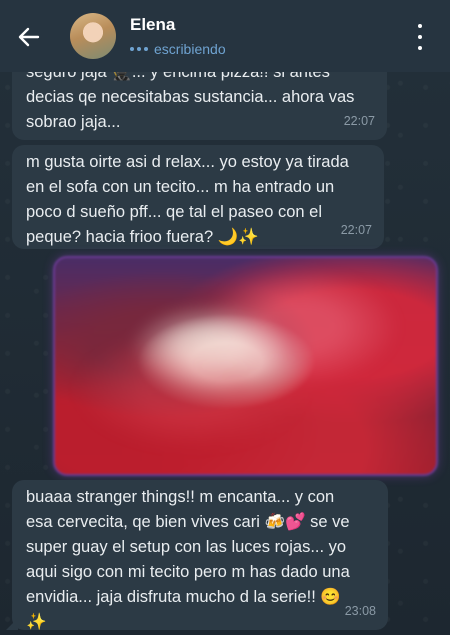 This screenshot has height=635, width=450. Describe the element at coordinates (420, 26) in the screenshot. I see `more-vertical-icon` at that location.